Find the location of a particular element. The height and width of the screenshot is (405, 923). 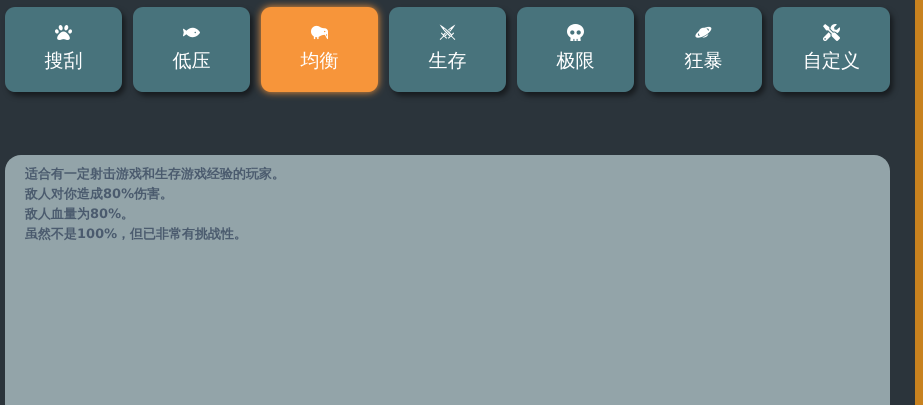

mode-tab: 搜刮 is located at coordinates (63, 49).